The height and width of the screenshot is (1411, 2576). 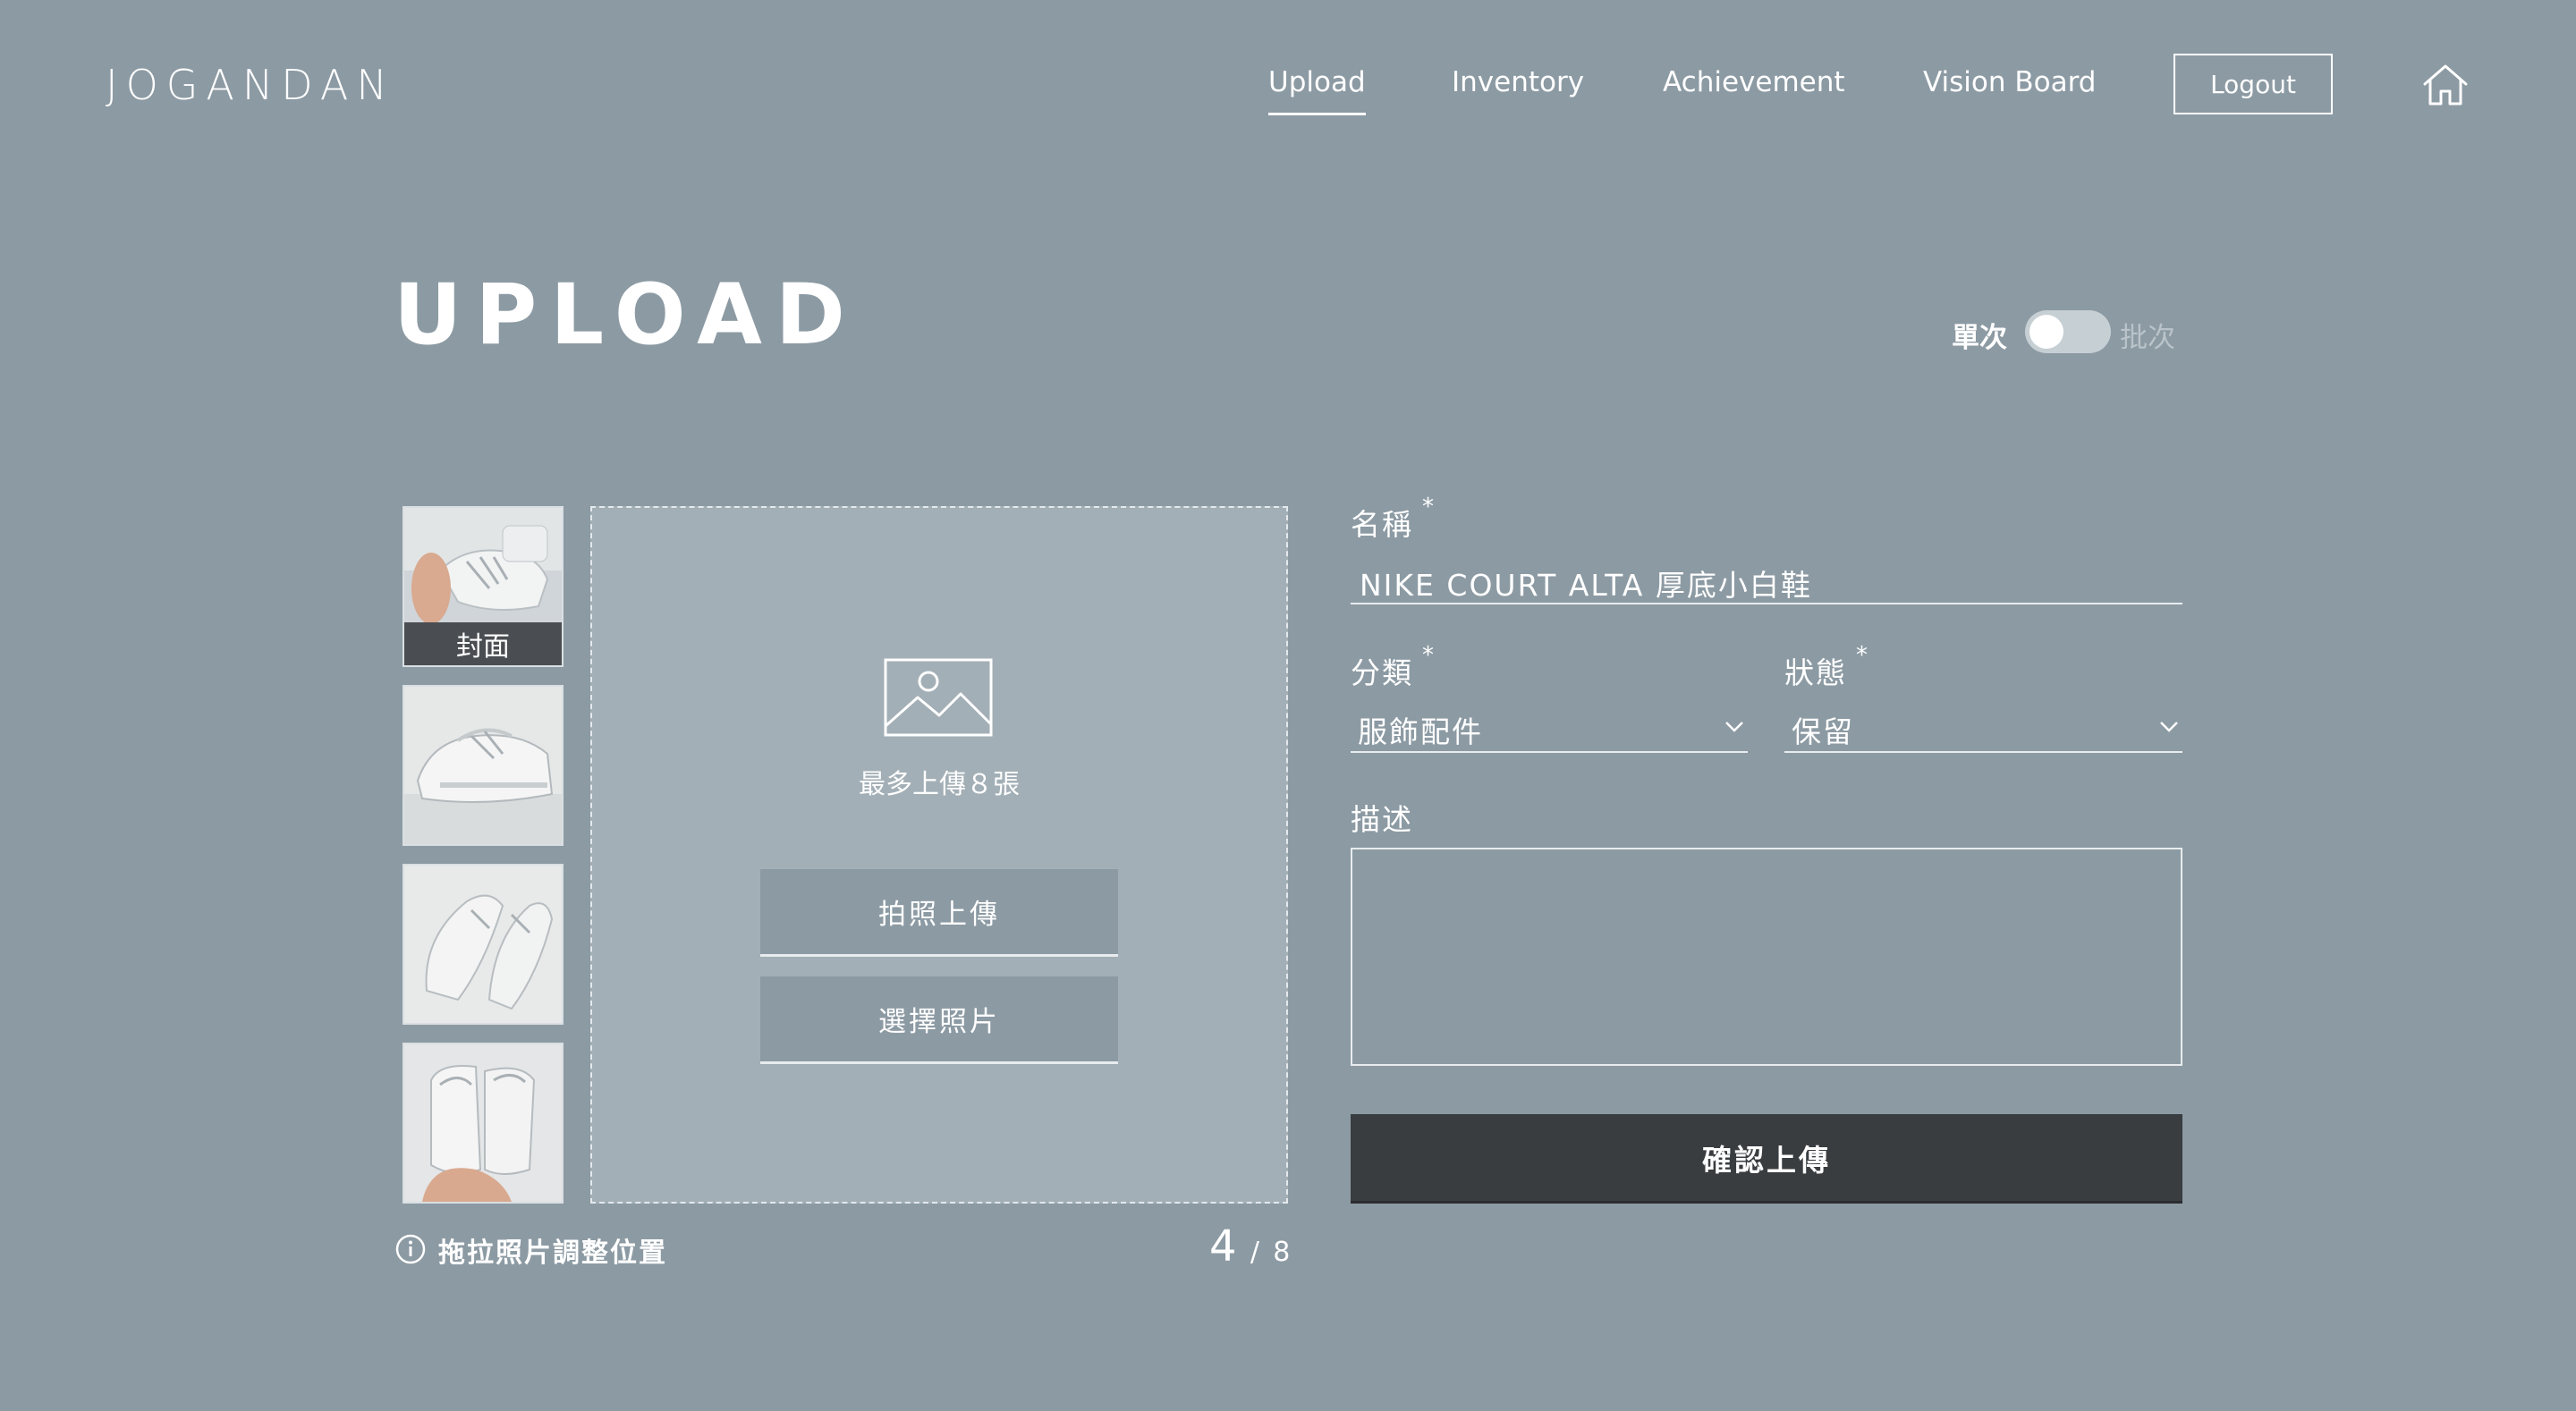 I want to click on photo-counter: 4 / 8, so click(x=1249, y=1247).